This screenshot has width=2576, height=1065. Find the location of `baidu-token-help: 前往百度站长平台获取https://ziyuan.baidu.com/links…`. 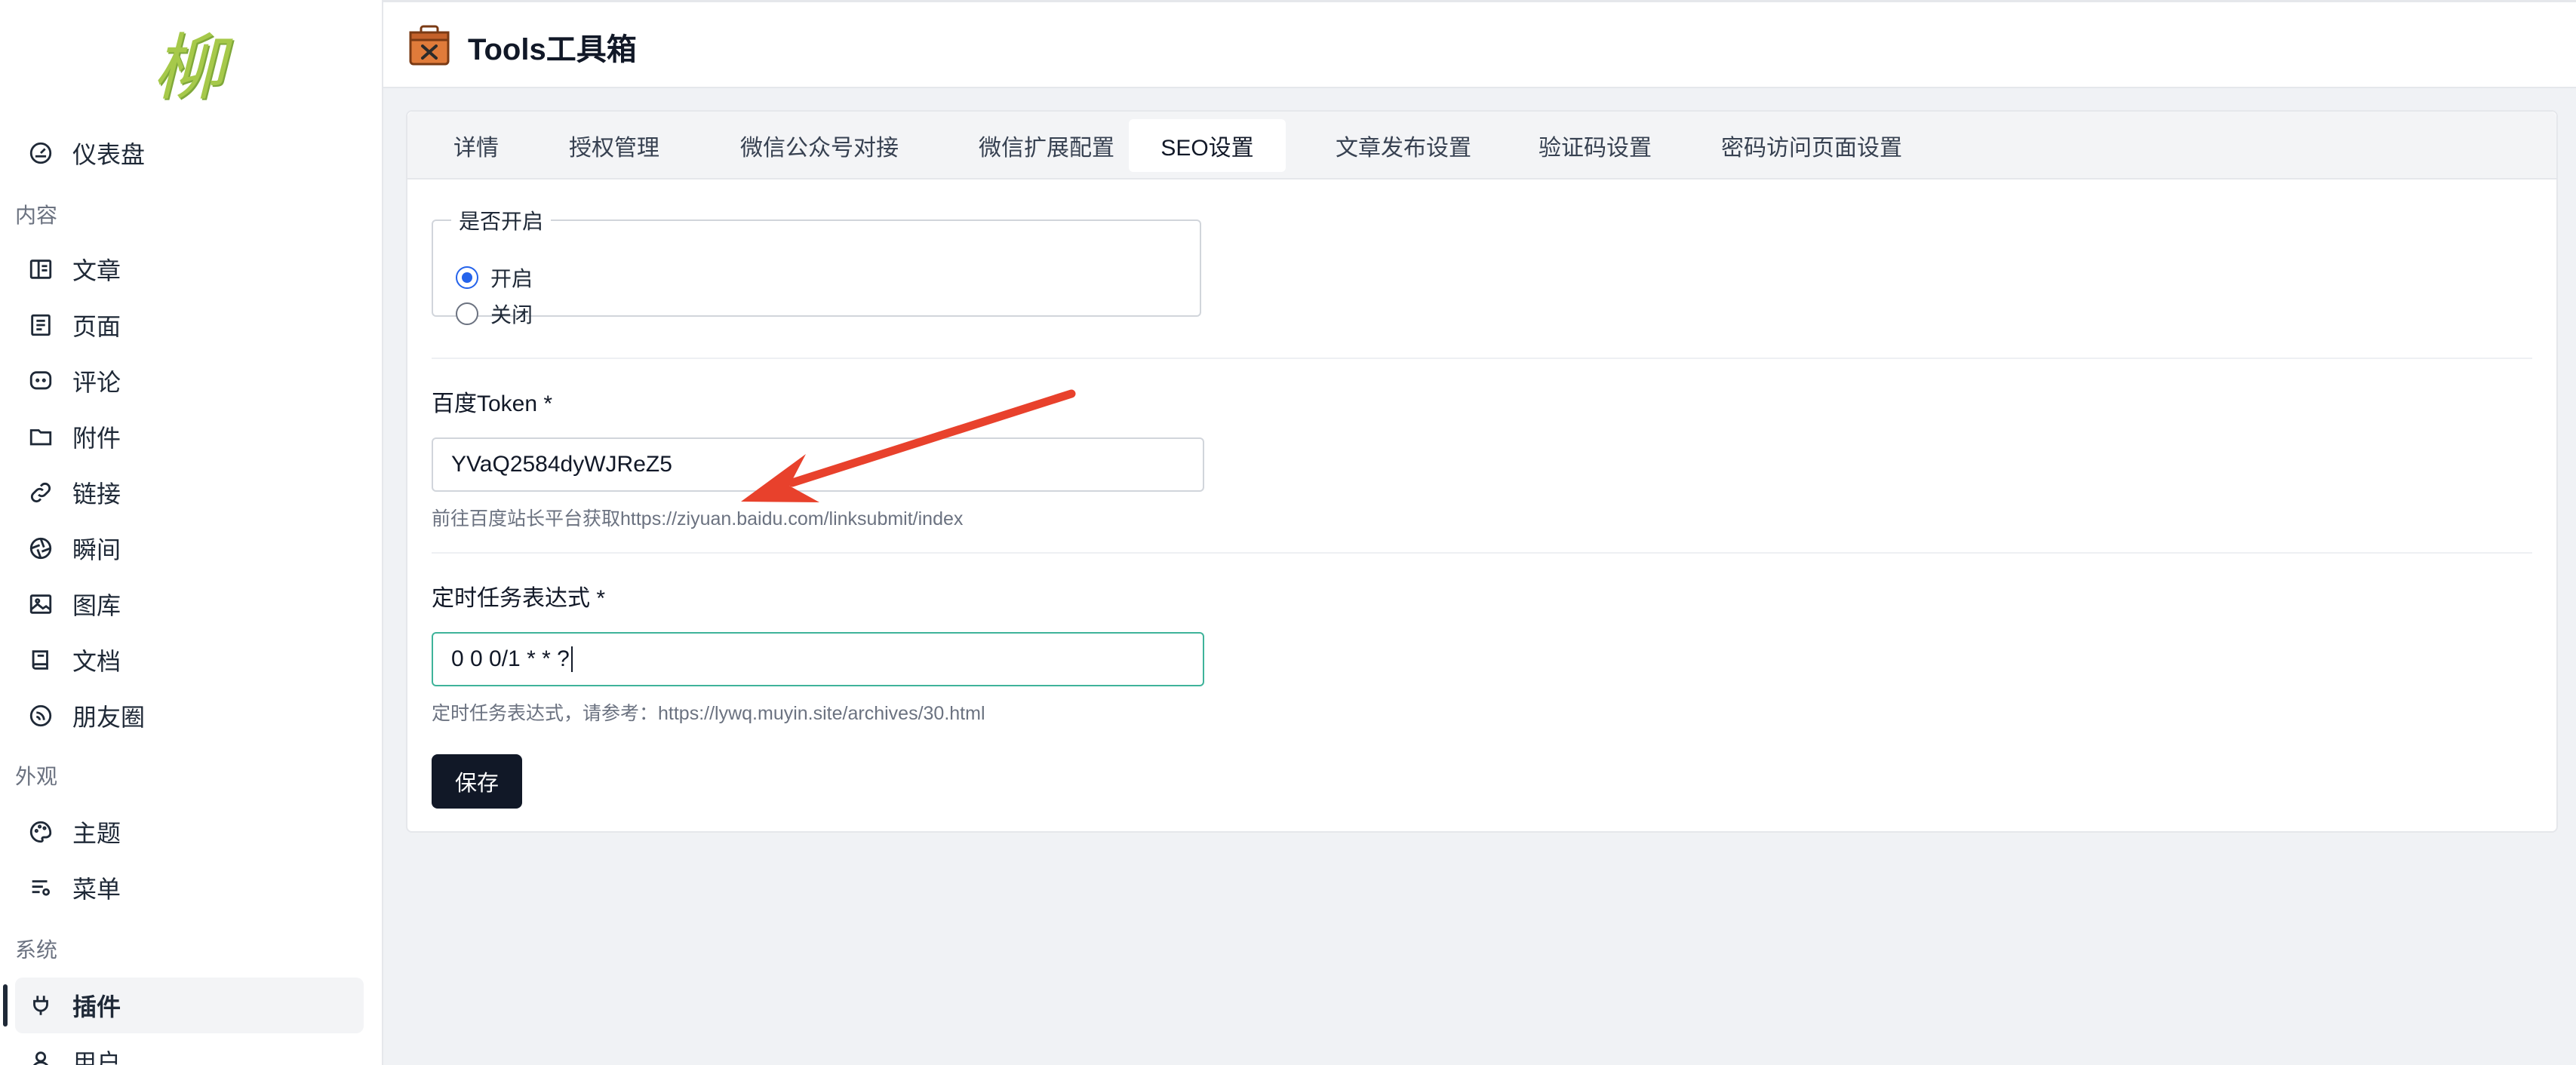

baidu-token-help: 前往百度站长平台获取https://ziyuan.baidu.com/links… is located at coordinates (698, 518).